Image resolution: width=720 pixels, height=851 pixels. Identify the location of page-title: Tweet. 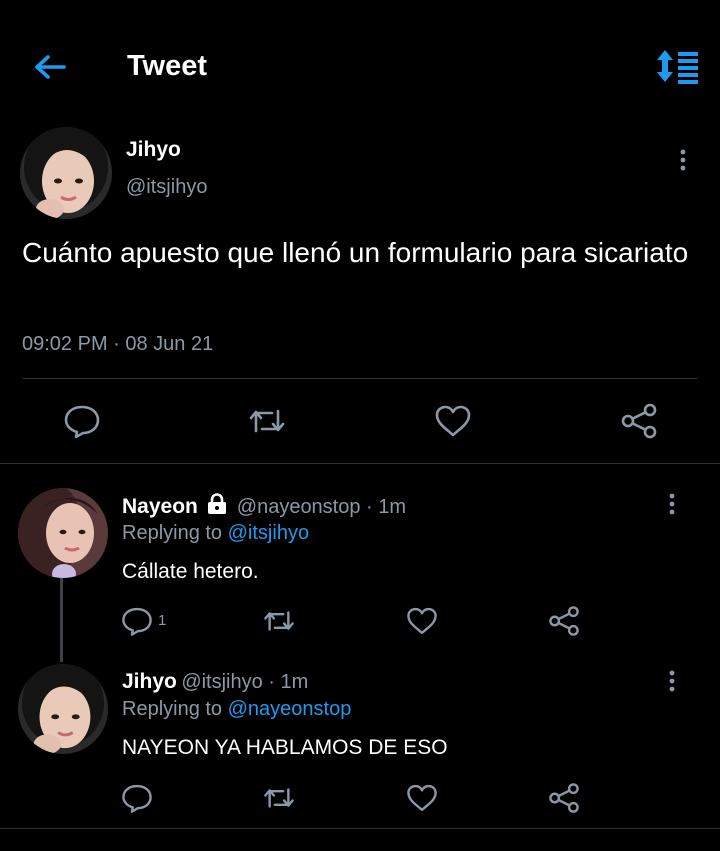
(167, 66).